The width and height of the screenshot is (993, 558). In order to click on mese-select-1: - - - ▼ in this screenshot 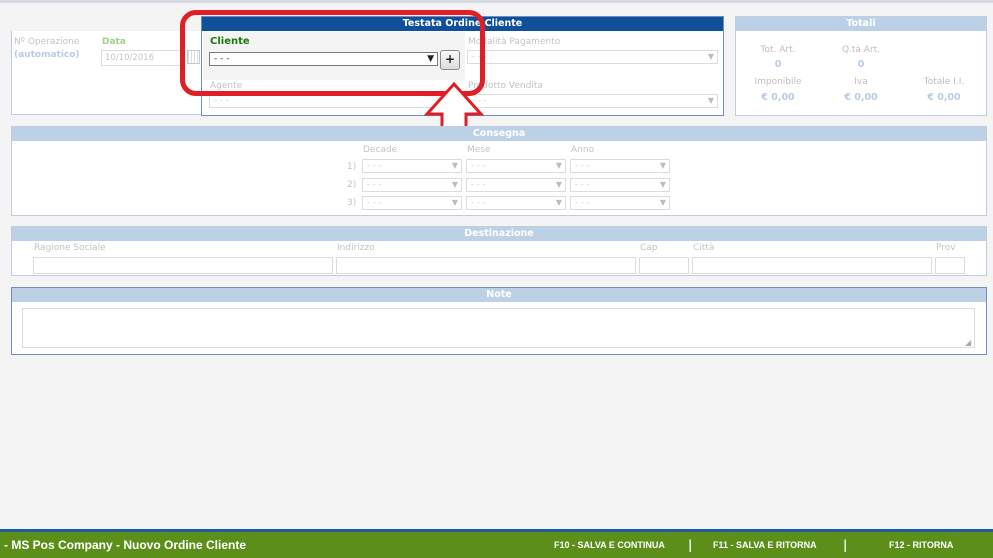, I will do `click(516, 166)`.